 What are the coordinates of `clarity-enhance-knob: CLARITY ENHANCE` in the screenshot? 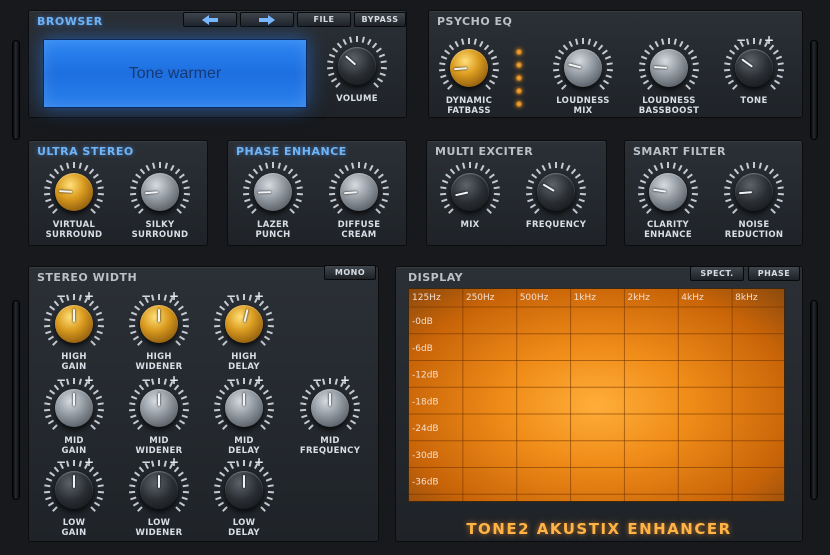 It's located at (668, 200).